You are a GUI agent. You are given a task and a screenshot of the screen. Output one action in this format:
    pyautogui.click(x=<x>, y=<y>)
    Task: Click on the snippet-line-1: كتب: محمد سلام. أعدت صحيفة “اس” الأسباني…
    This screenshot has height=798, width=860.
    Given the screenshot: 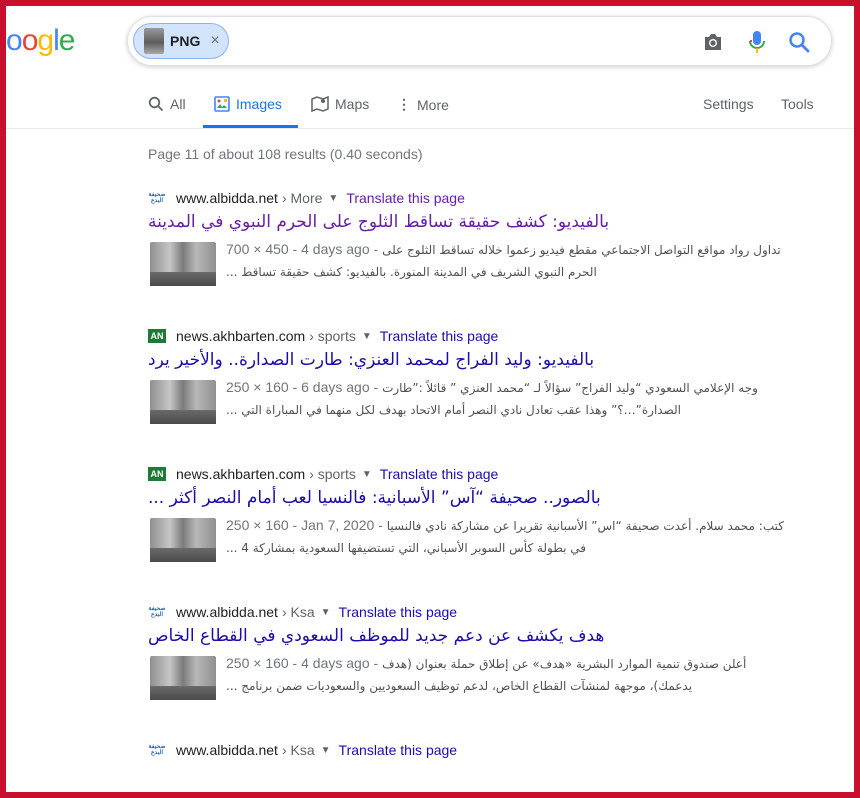 What is the action you would take?
    pyautogui.click(x=585, y=526)
    